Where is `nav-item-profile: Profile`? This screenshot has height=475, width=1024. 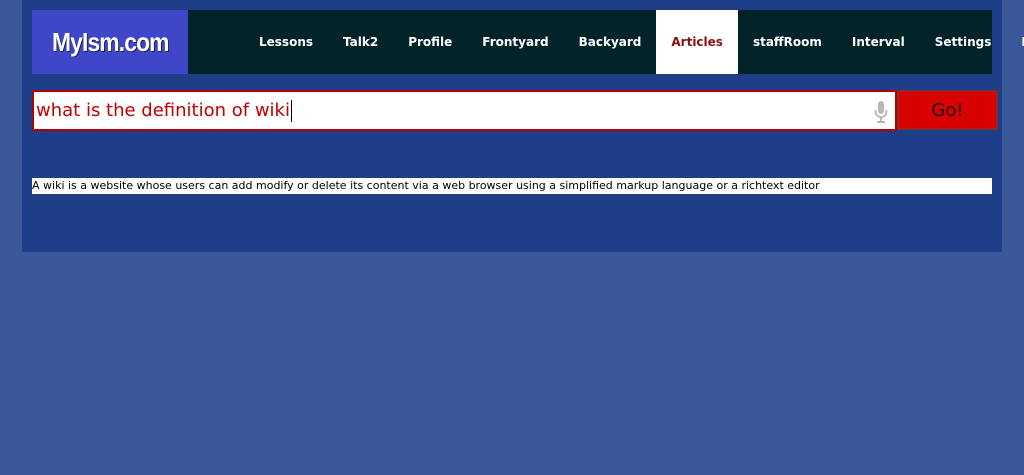 nav-item-profile: Profile is located at coordinates (430, 42).